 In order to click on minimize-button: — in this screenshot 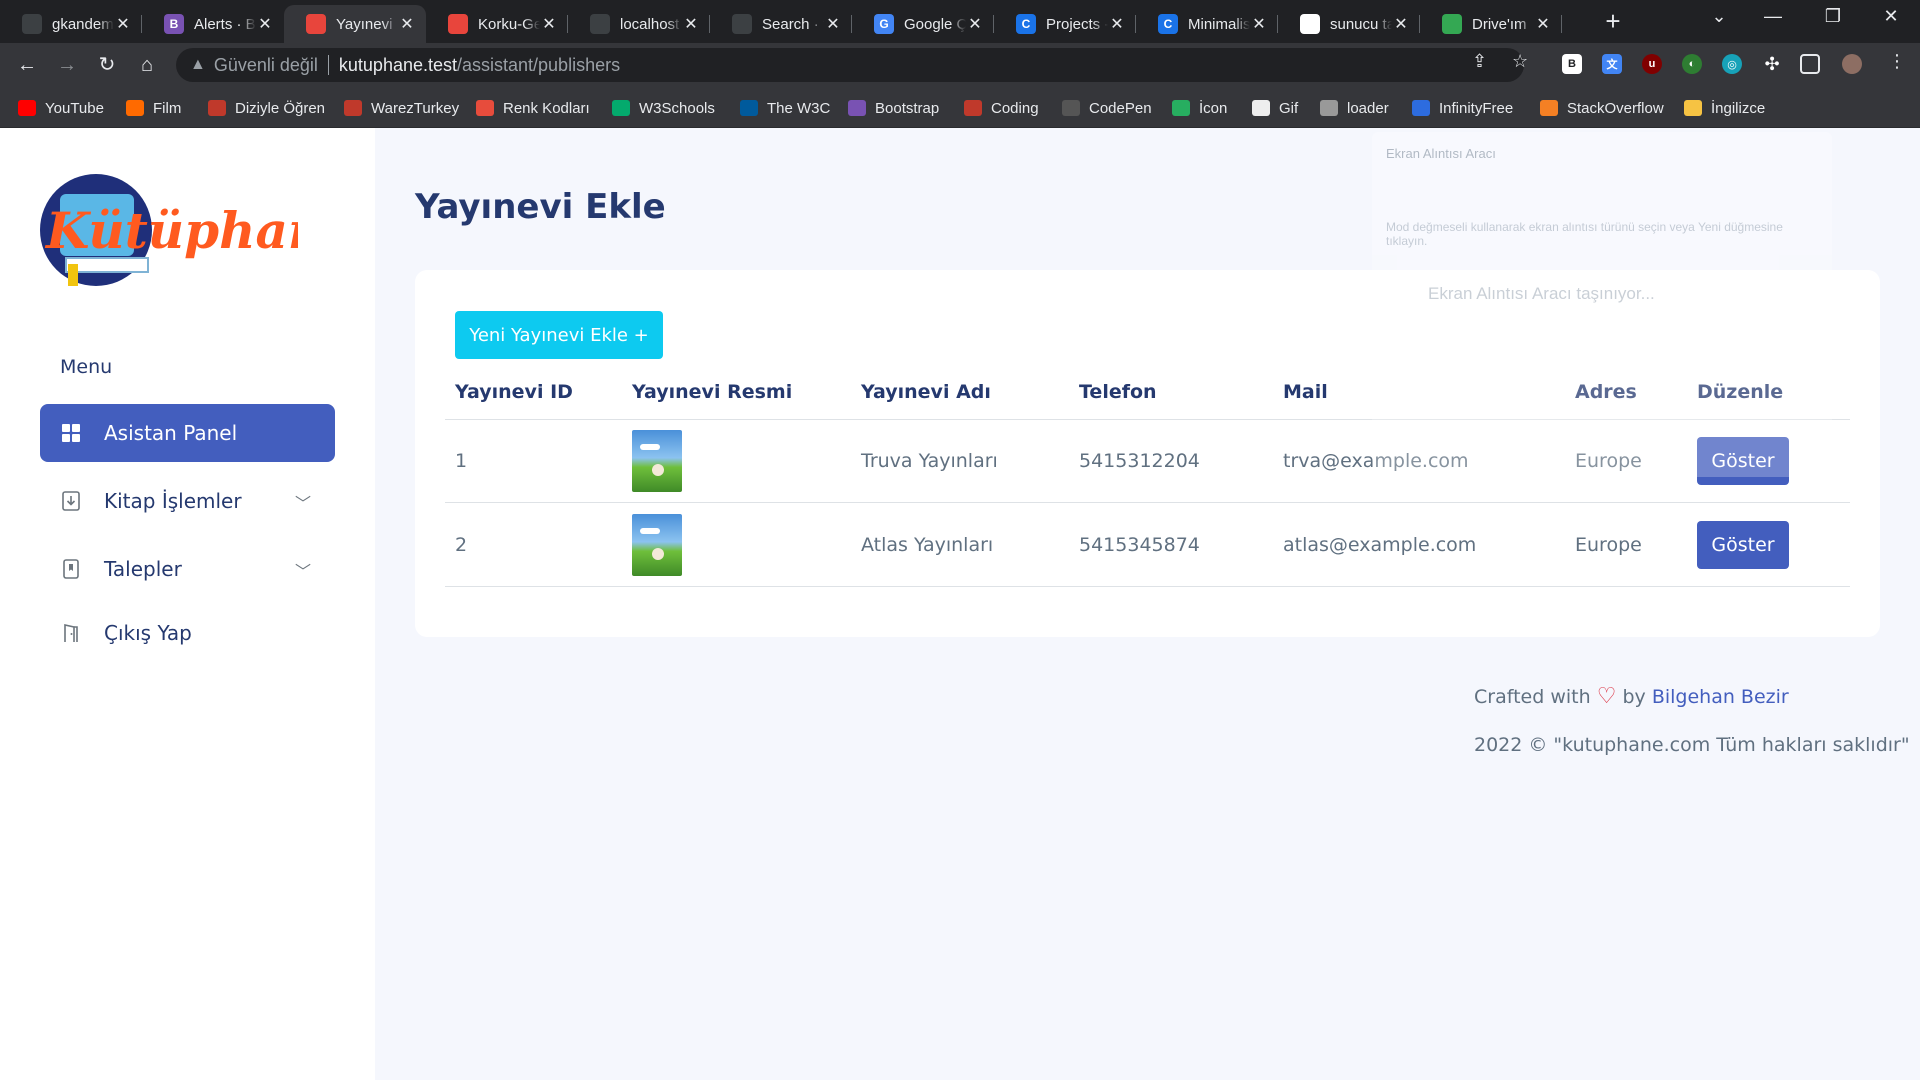, I will do `click(1773, 16)`.